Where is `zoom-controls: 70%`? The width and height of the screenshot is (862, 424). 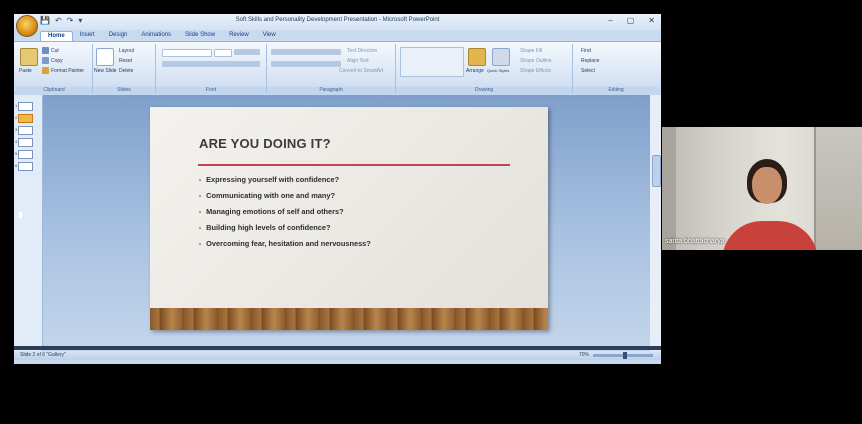
zoom-controls: 70% is located at coordinates (616, 355).